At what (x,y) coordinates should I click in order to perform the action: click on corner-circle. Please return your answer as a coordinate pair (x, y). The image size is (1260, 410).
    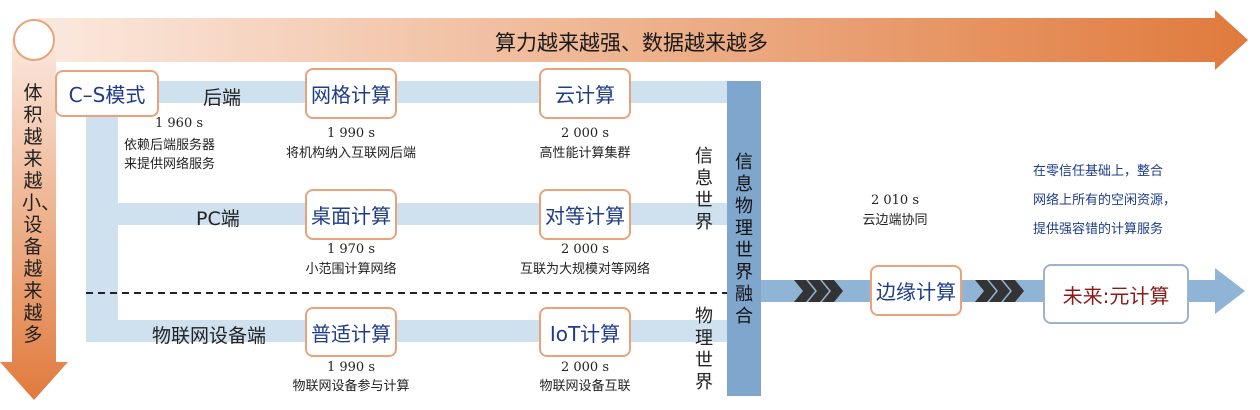
    Looking at the image, I should click on (34, 40).